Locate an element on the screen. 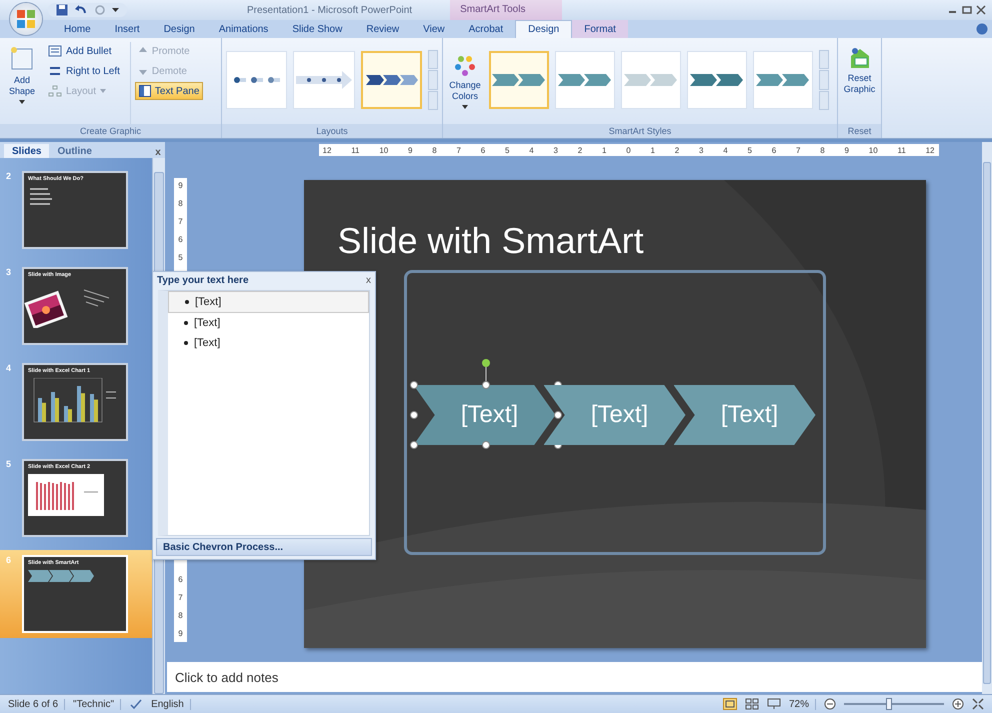 This screenshot has width=992, height=713. scrollbar is located at coordinates (987, 418).